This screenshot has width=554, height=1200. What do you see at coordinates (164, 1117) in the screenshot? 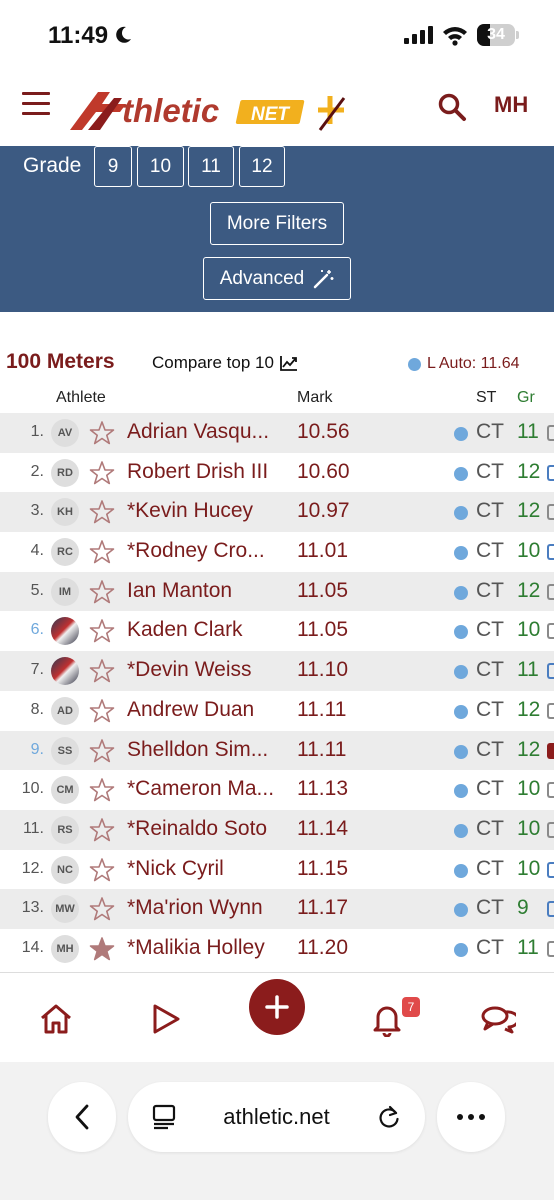
I see `reader-mode-icon` at bounding box center [164, 1117].